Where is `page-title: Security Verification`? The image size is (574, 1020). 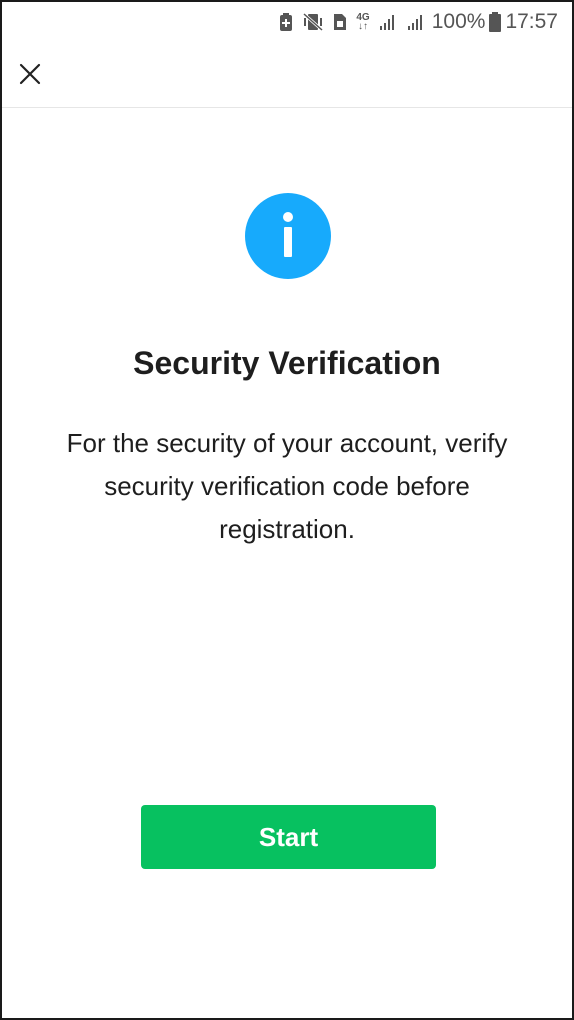 page-title: Security Verification is located at coordinates (287, 363).